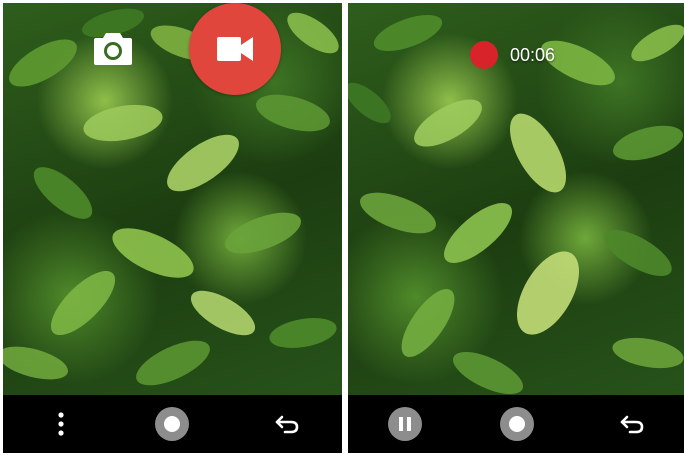  I want to click on pause-recording-button, so click(405, 424).